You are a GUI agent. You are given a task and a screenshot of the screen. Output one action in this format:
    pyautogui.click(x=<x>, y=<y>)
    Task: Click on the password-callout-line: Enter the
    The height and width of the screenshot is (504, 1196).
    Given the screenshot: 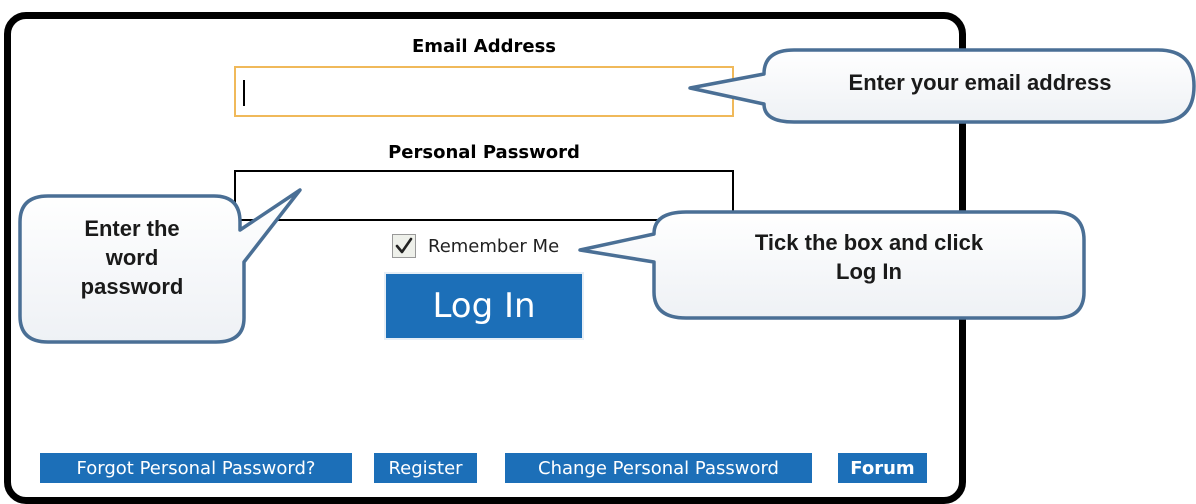 What is the action you would take?
    pyautogui.click(x=132, y=228)
    